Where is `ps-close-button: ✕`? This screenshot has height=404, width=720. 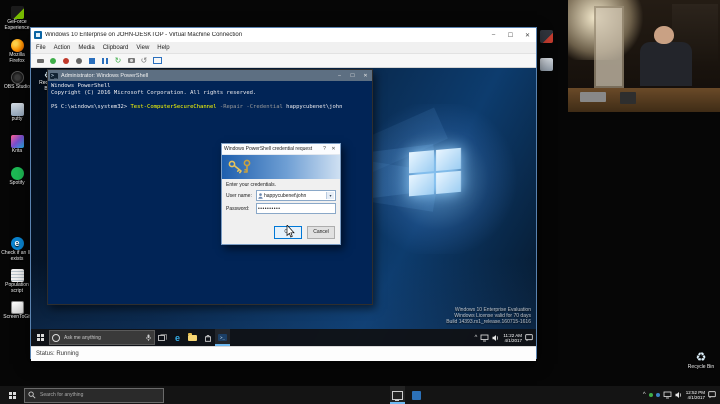 ps-close-button: ✕ is located at coordinates (365, 75).